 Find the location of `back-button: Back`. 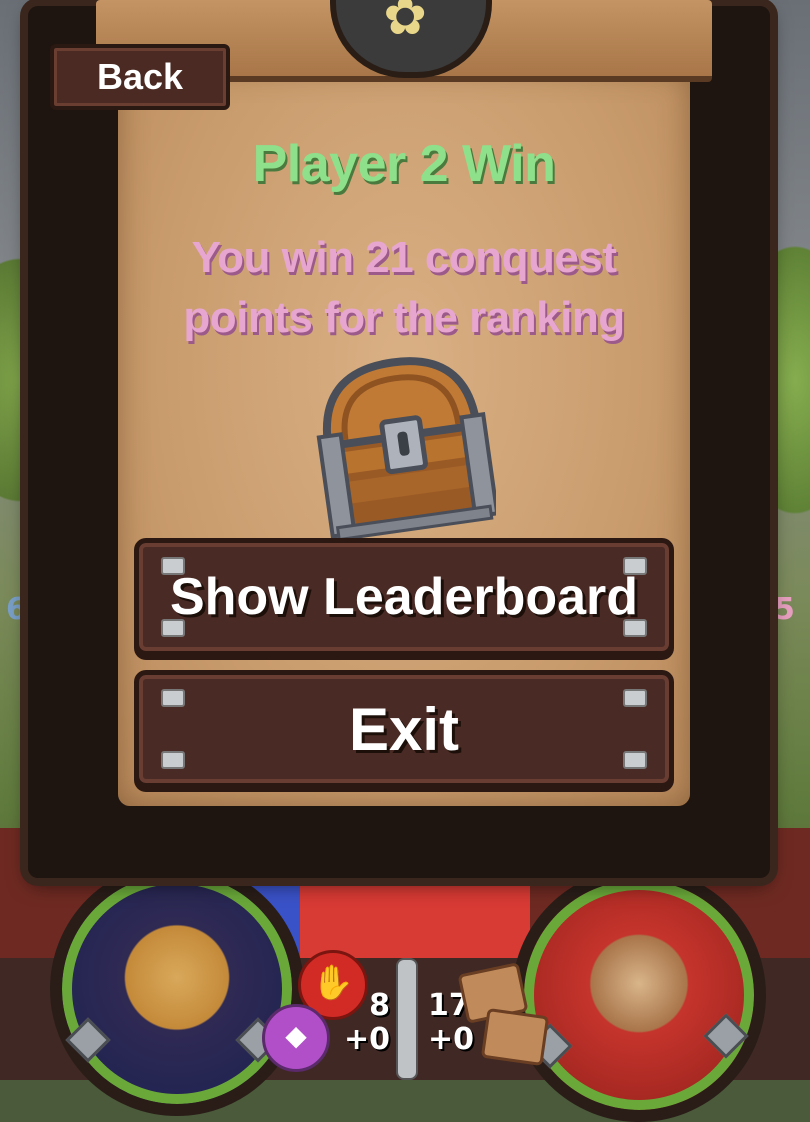

back-button: Back is located at coordinates (140, 77).